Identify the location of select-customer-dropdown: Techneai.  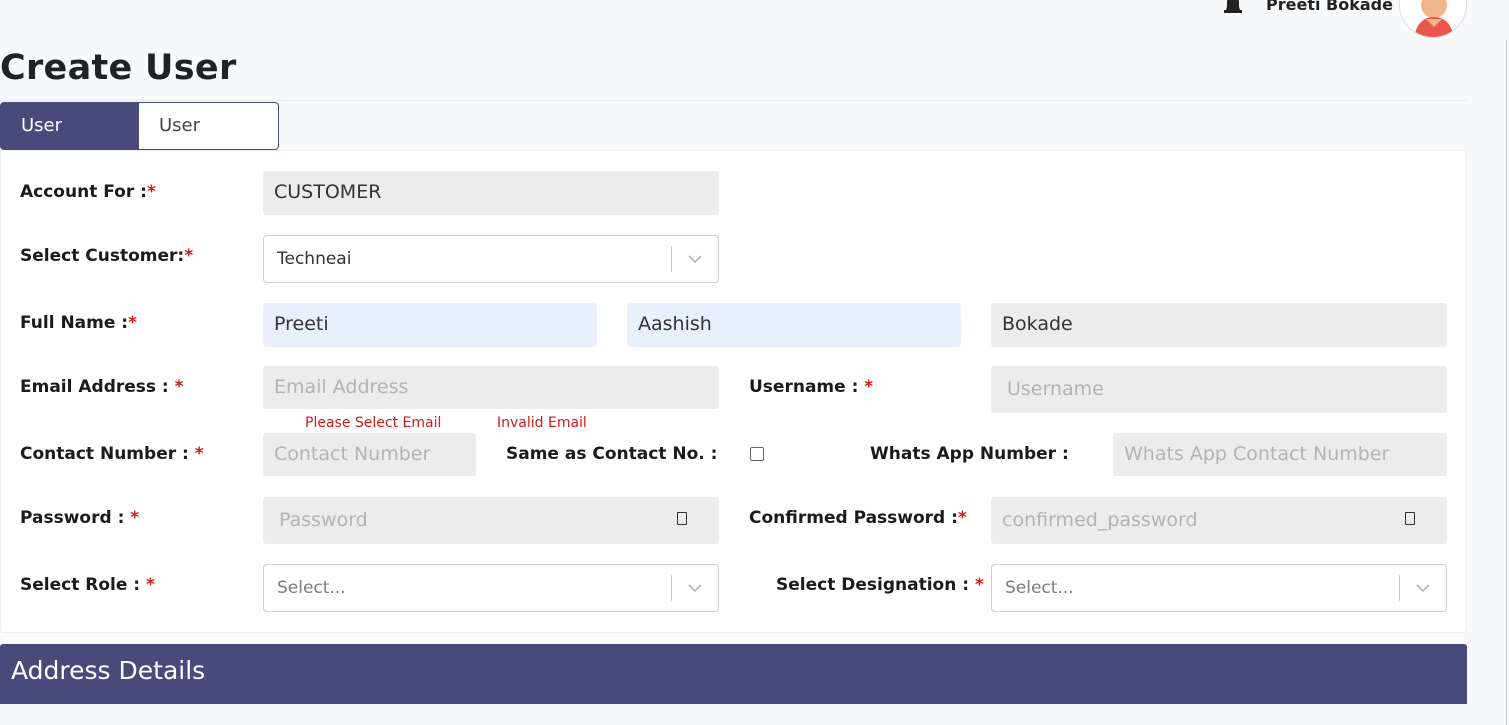
(491, 259).